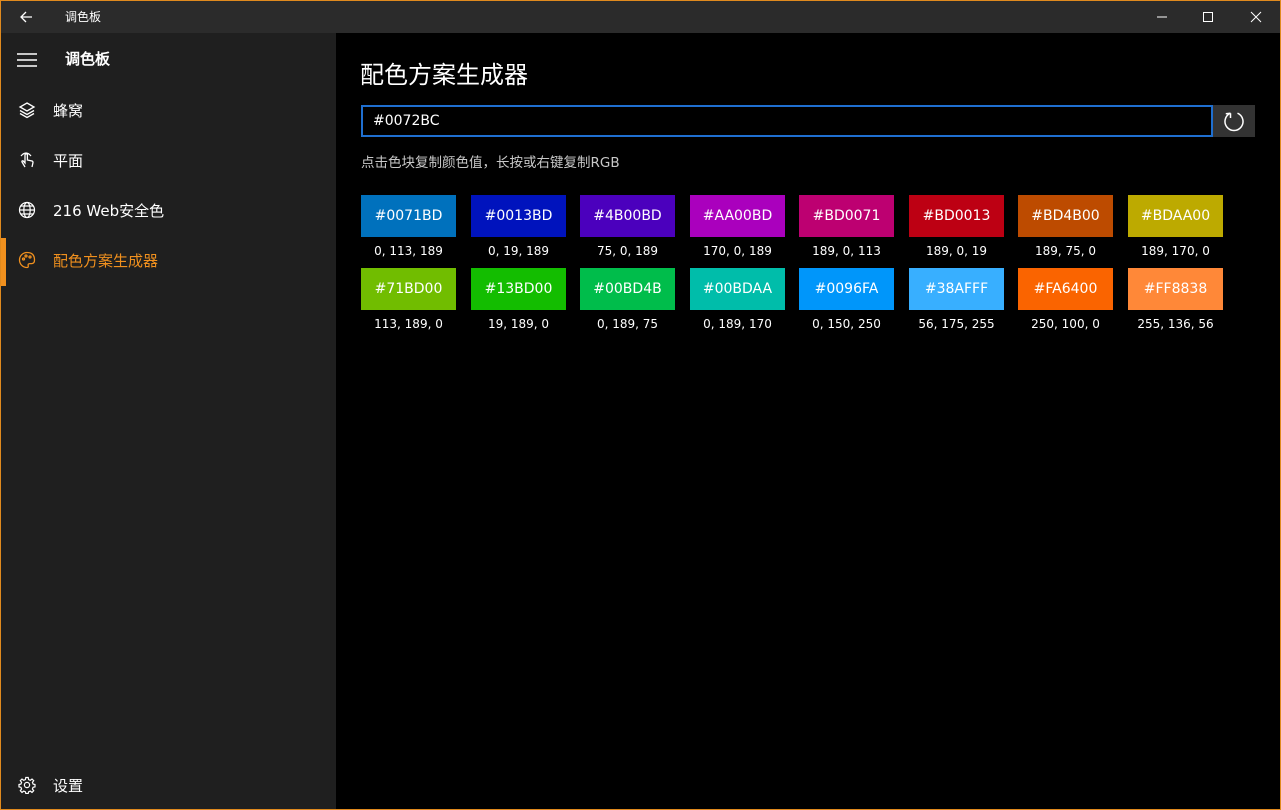  What do you see at coordinates (168, 110) in the screenshot?
I see `nav-item-honeycomb: 蜂窝` at bounding box center [168, 110].